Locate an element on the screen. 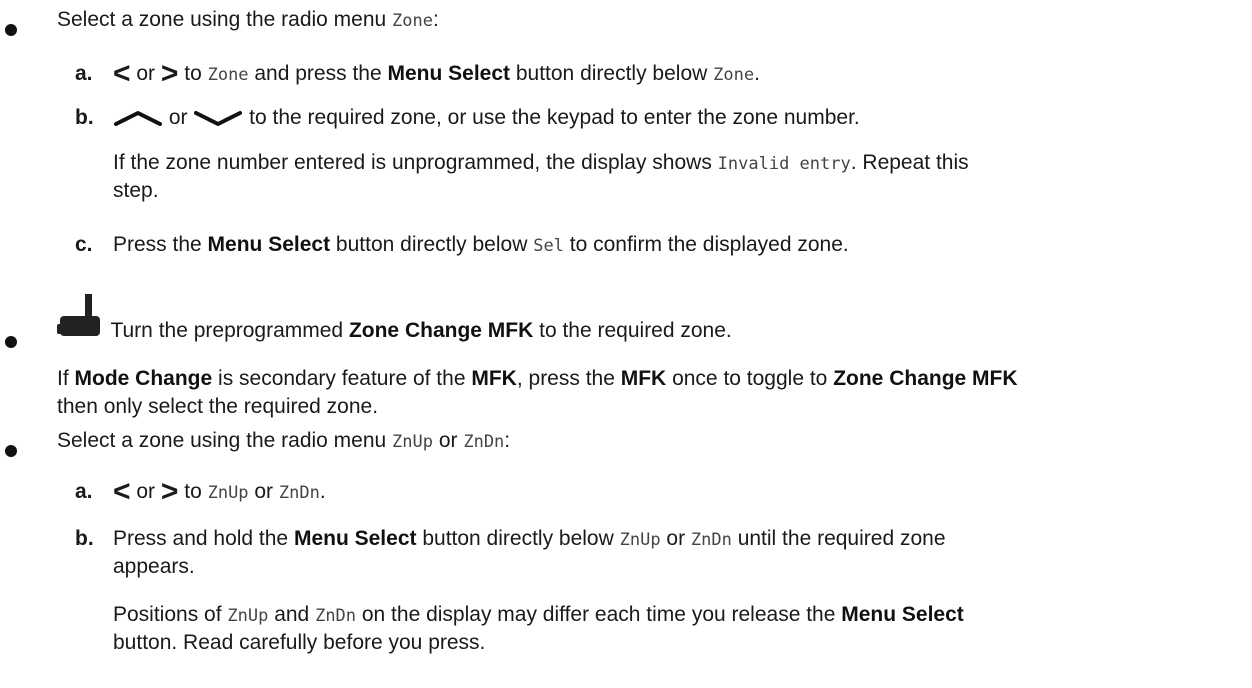  bullet3-step-a: < or > to ZnUp or ZnDn. is located at coordinates (219, 491).